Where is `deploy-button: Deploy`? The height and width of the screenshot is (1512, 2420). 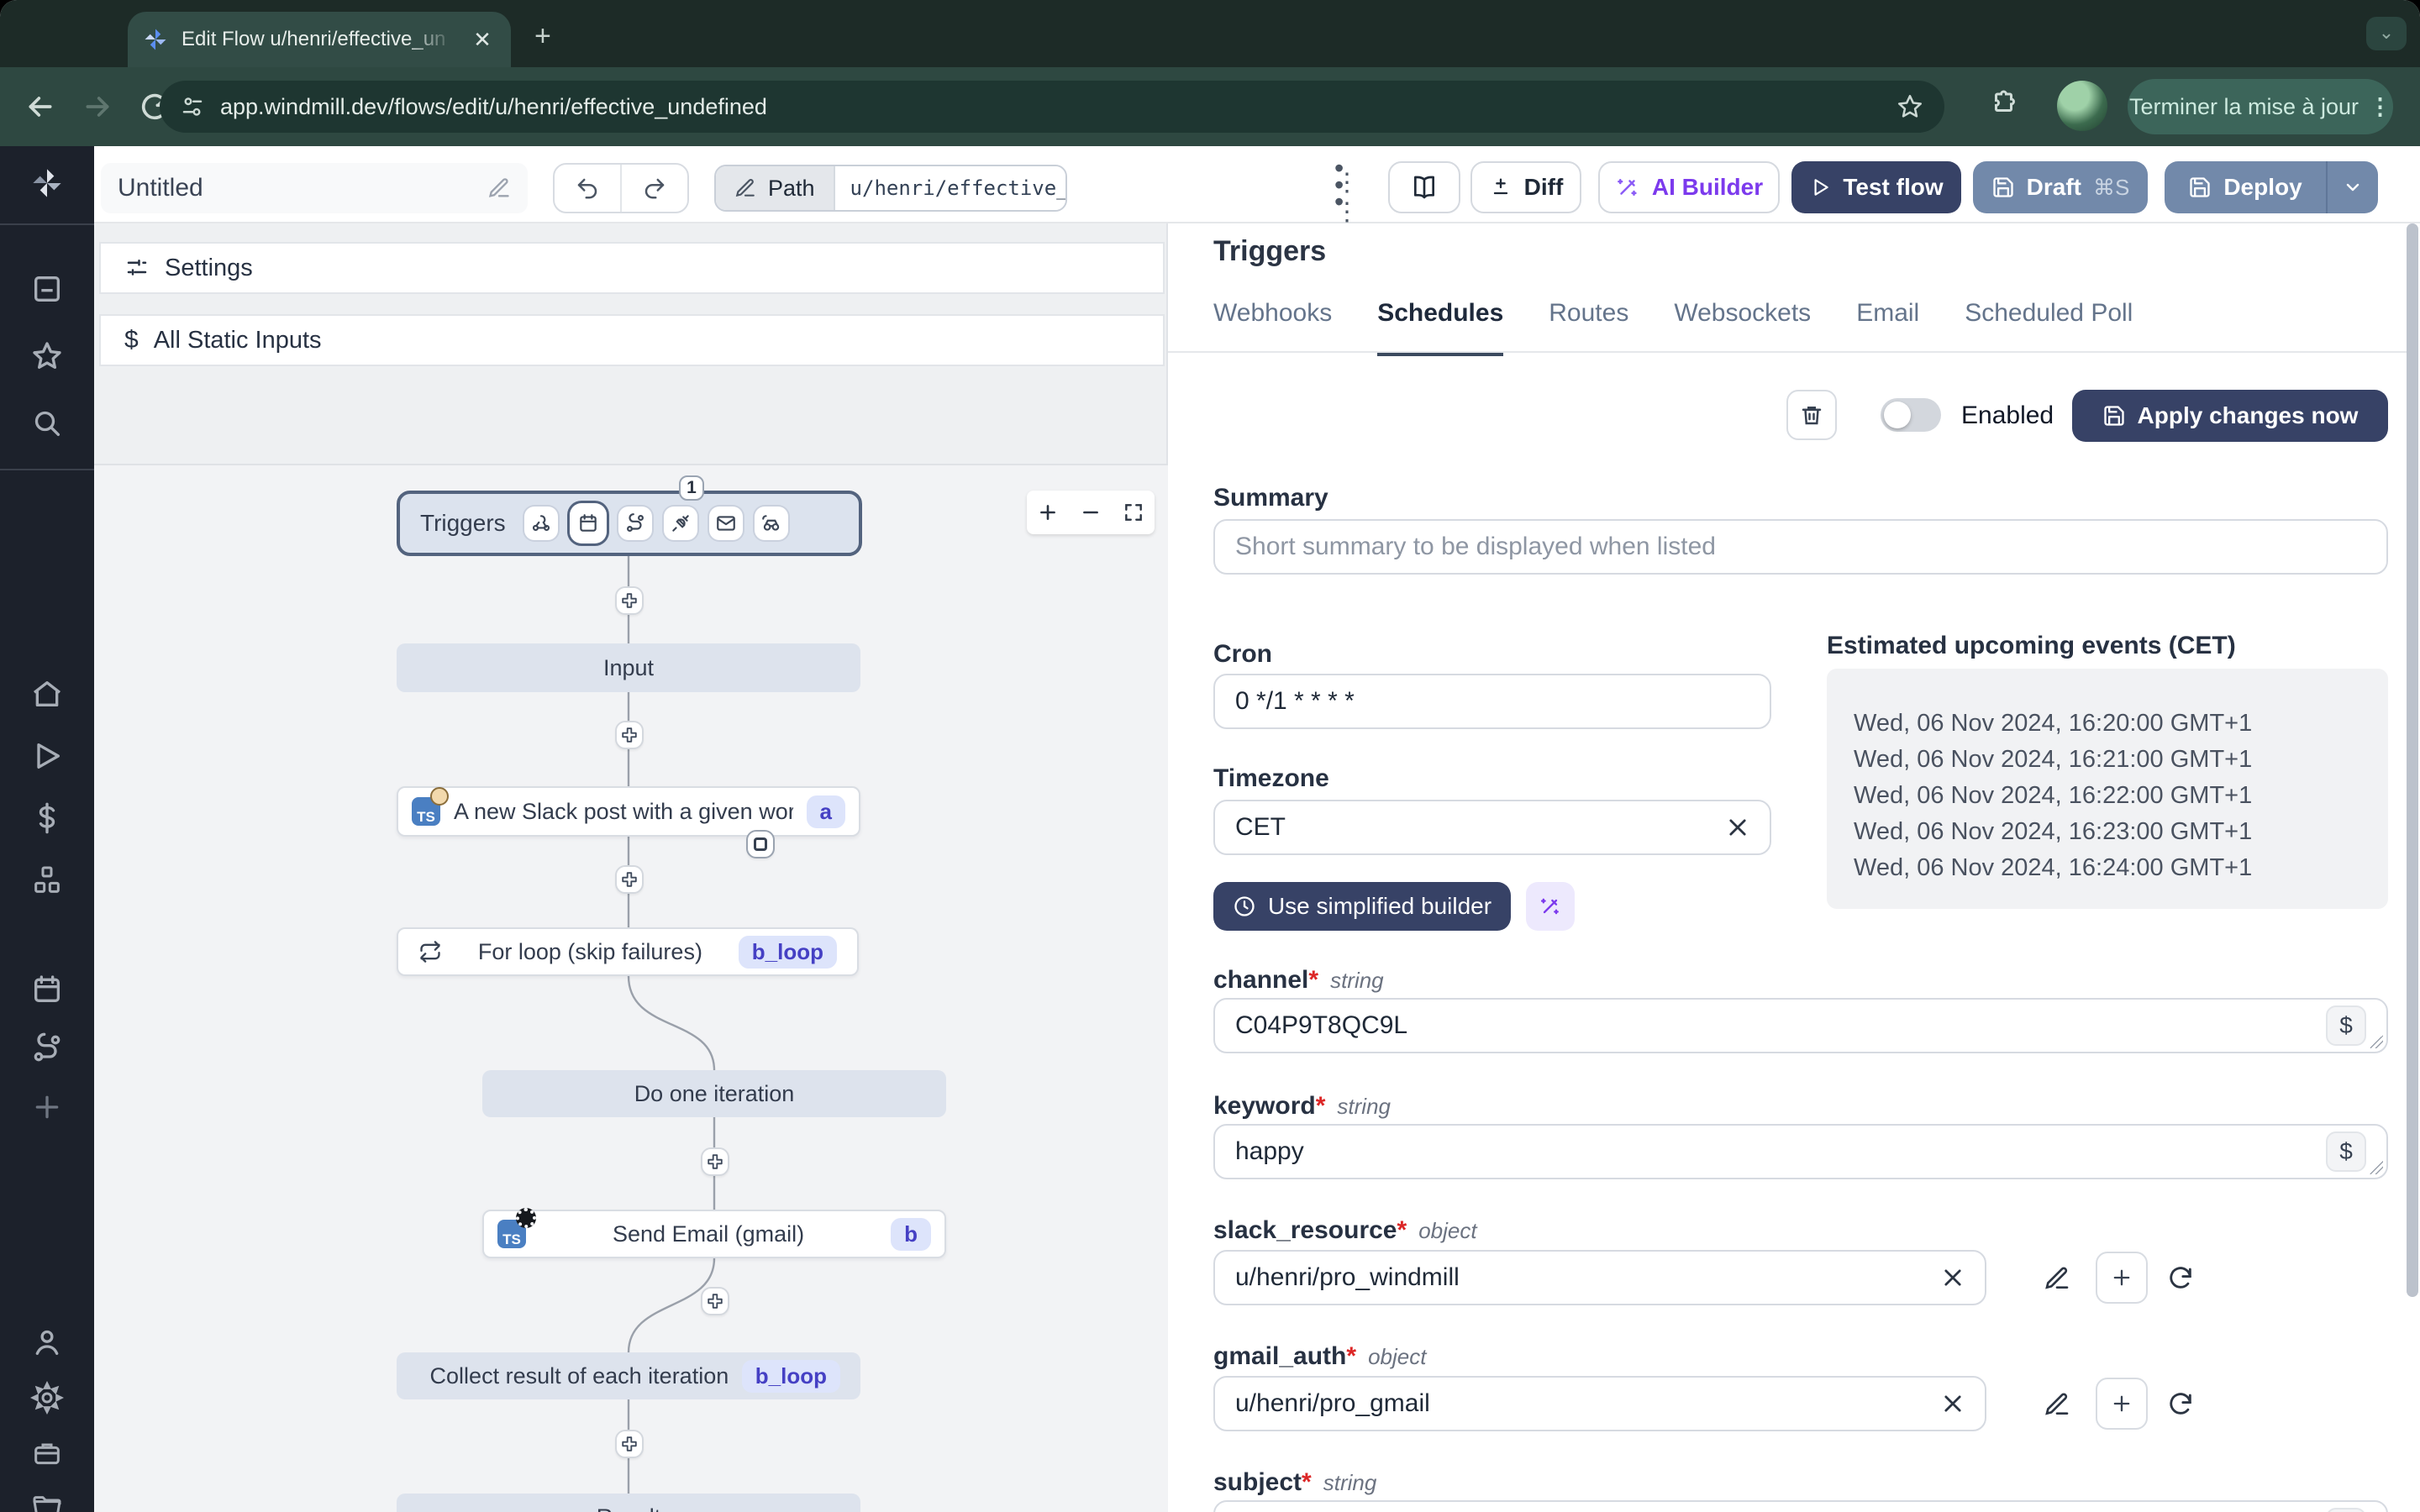
deploy-button: Deploy is located at coordinates (2271, 187).